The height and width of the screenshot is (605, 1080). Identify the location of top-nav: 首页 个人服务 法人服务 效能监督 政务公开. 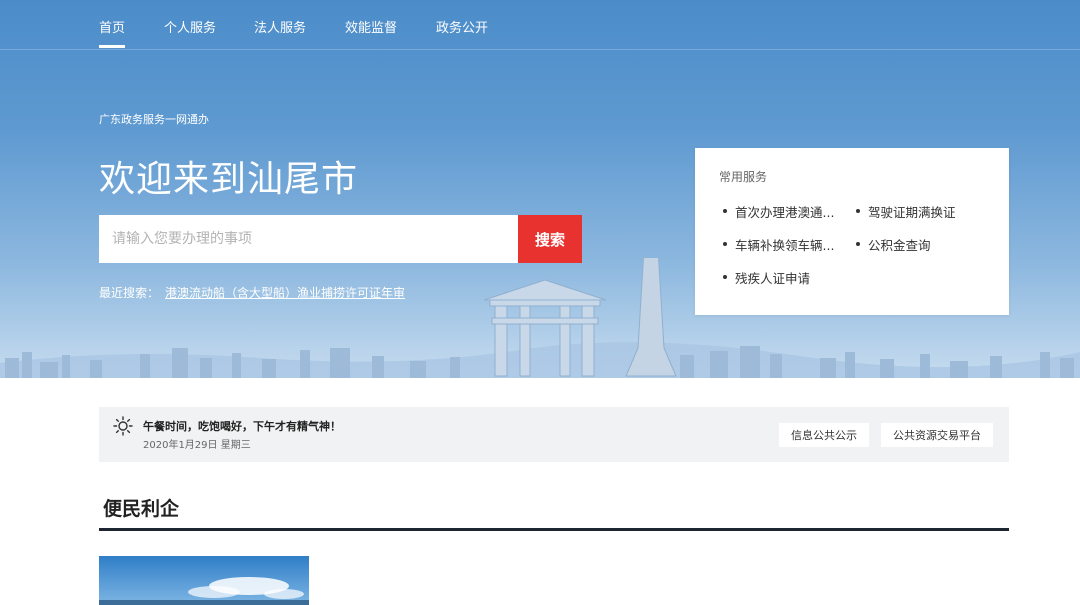
(540, 25).